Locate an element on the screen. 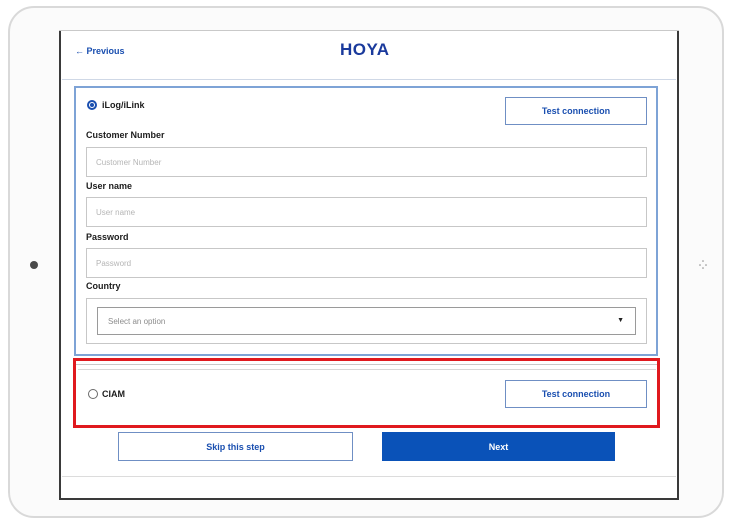 The width and height of the screenshot is (732, 522). app-header: ← Previous HOYA is located at coordinates (369, 55).